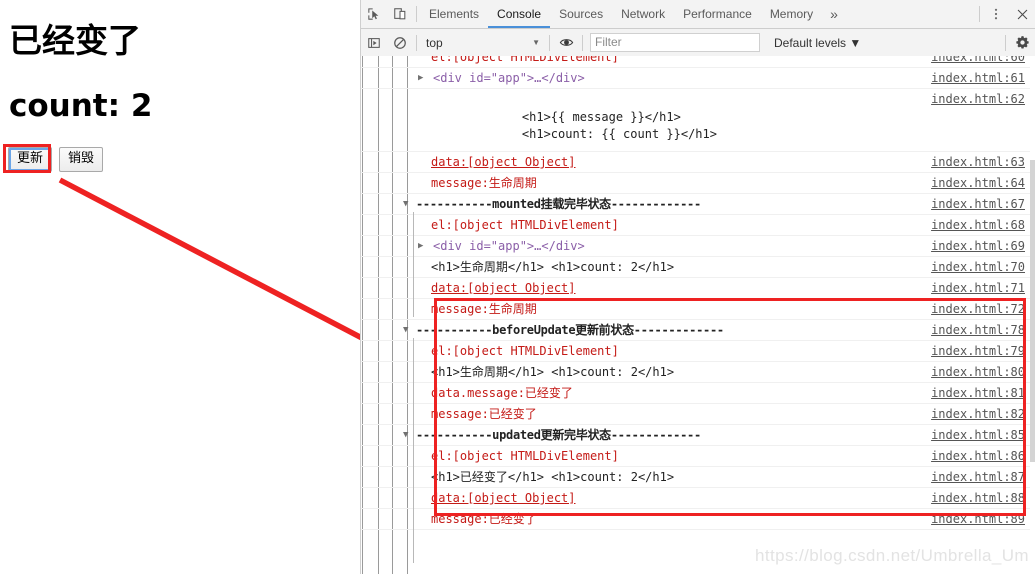 This screenshot has width=1035, height=574. I want to click on console-source-link: index.html:79, so click(978, 351).